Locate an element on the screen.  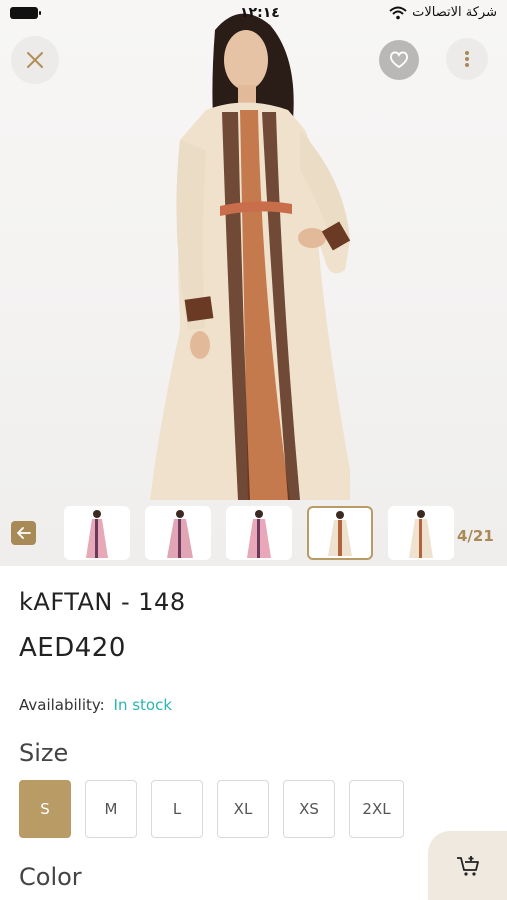
availability: Availability: In stock is located at coordinates (95, 705).